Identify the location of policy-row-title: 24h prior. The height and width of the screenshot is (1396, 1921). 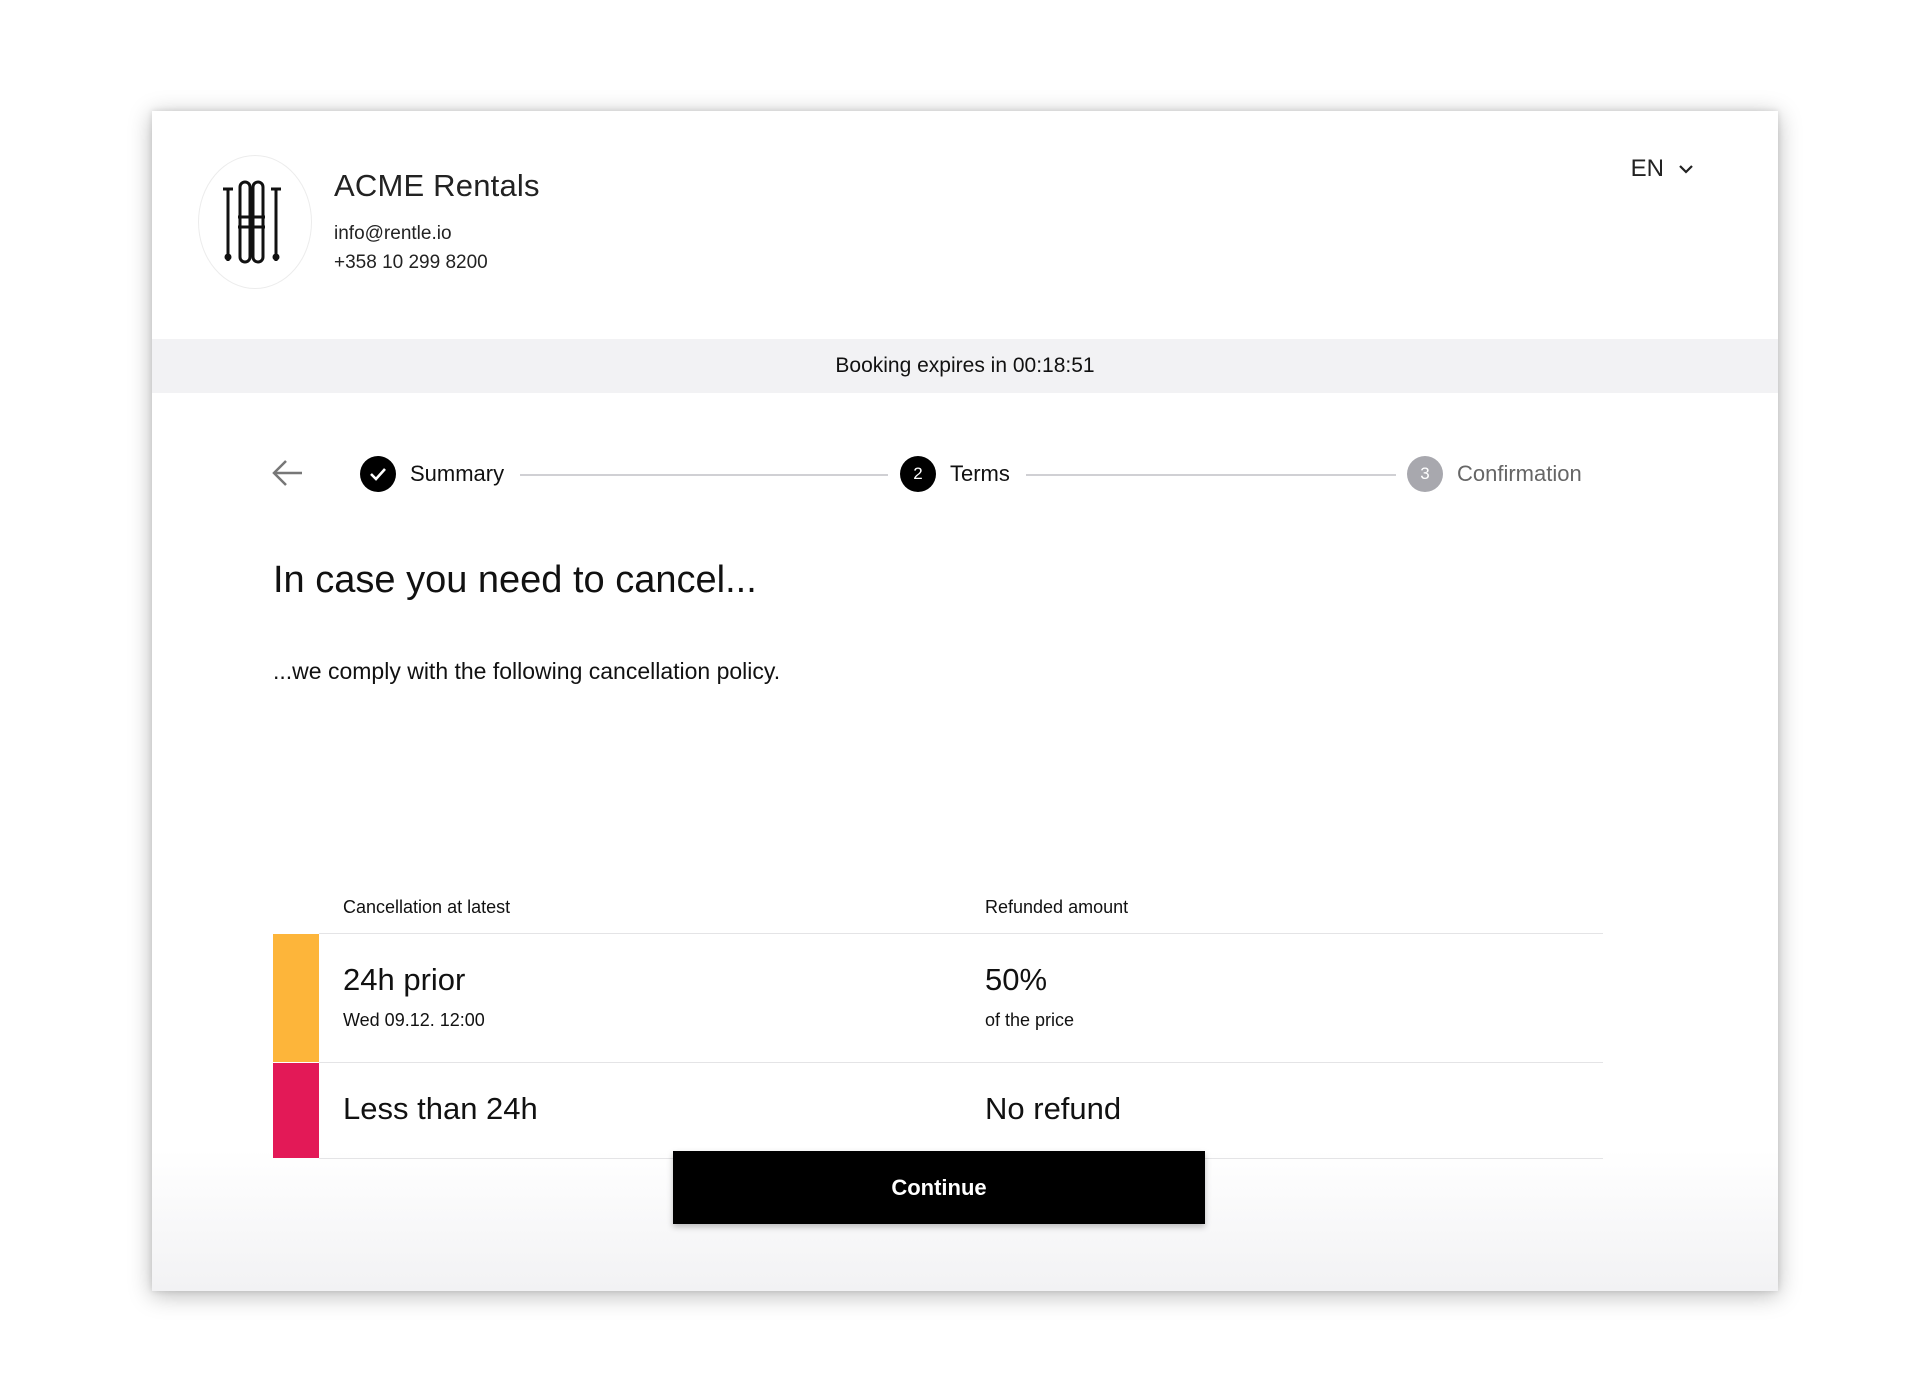
(404, 979).